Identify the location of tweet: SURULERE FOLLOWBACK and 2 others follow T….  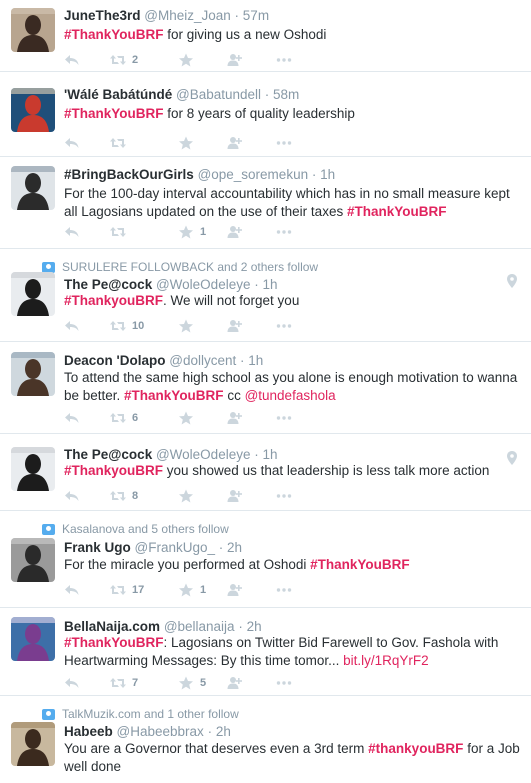
(265, 295).